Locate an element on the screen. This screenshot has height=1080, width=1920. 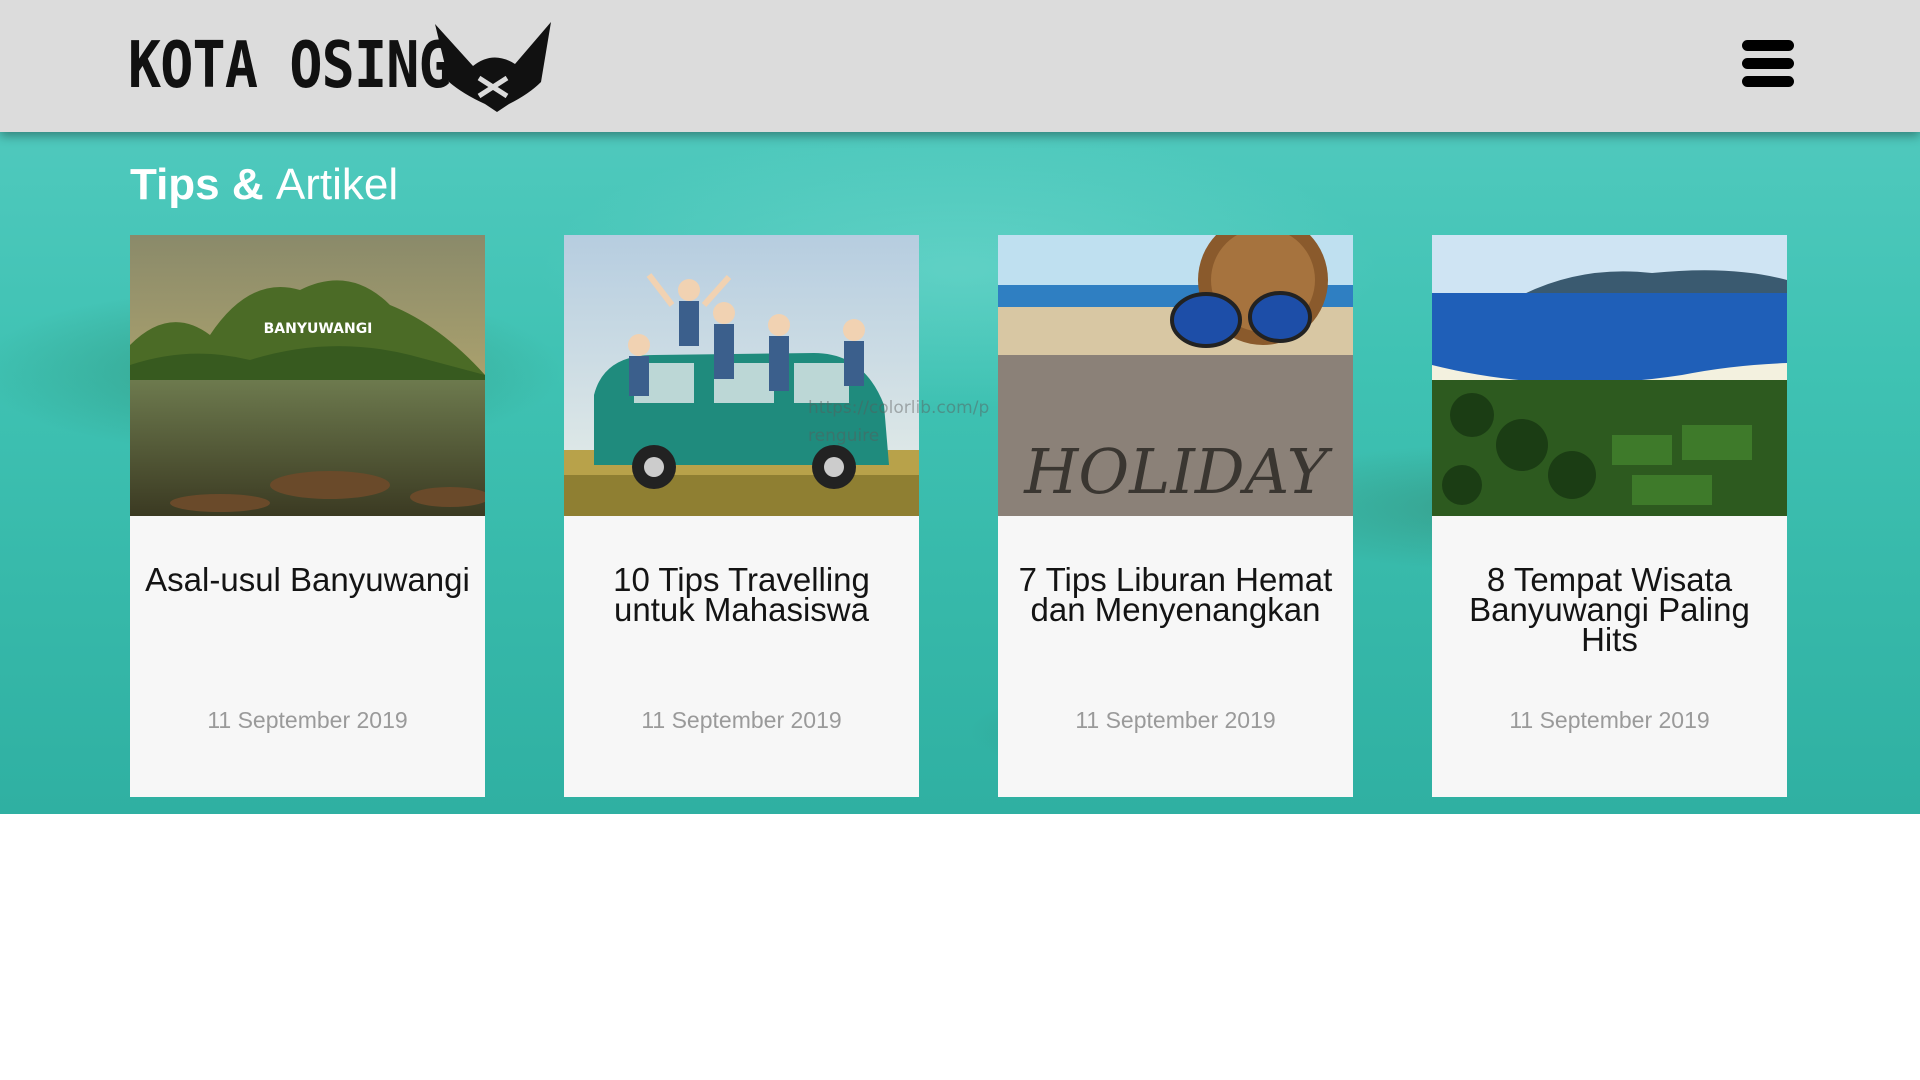
horned-helmet-icon is located at coordinates (493, 67).